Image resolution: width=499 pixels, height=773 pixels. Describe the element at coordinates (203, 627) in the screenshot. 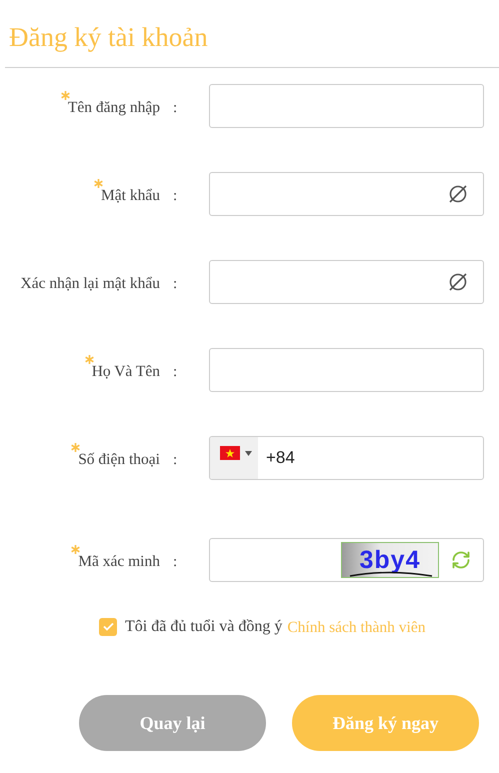

I see `agreement-text: Tôi đã đủ tuổi và đồng ý` at that location.